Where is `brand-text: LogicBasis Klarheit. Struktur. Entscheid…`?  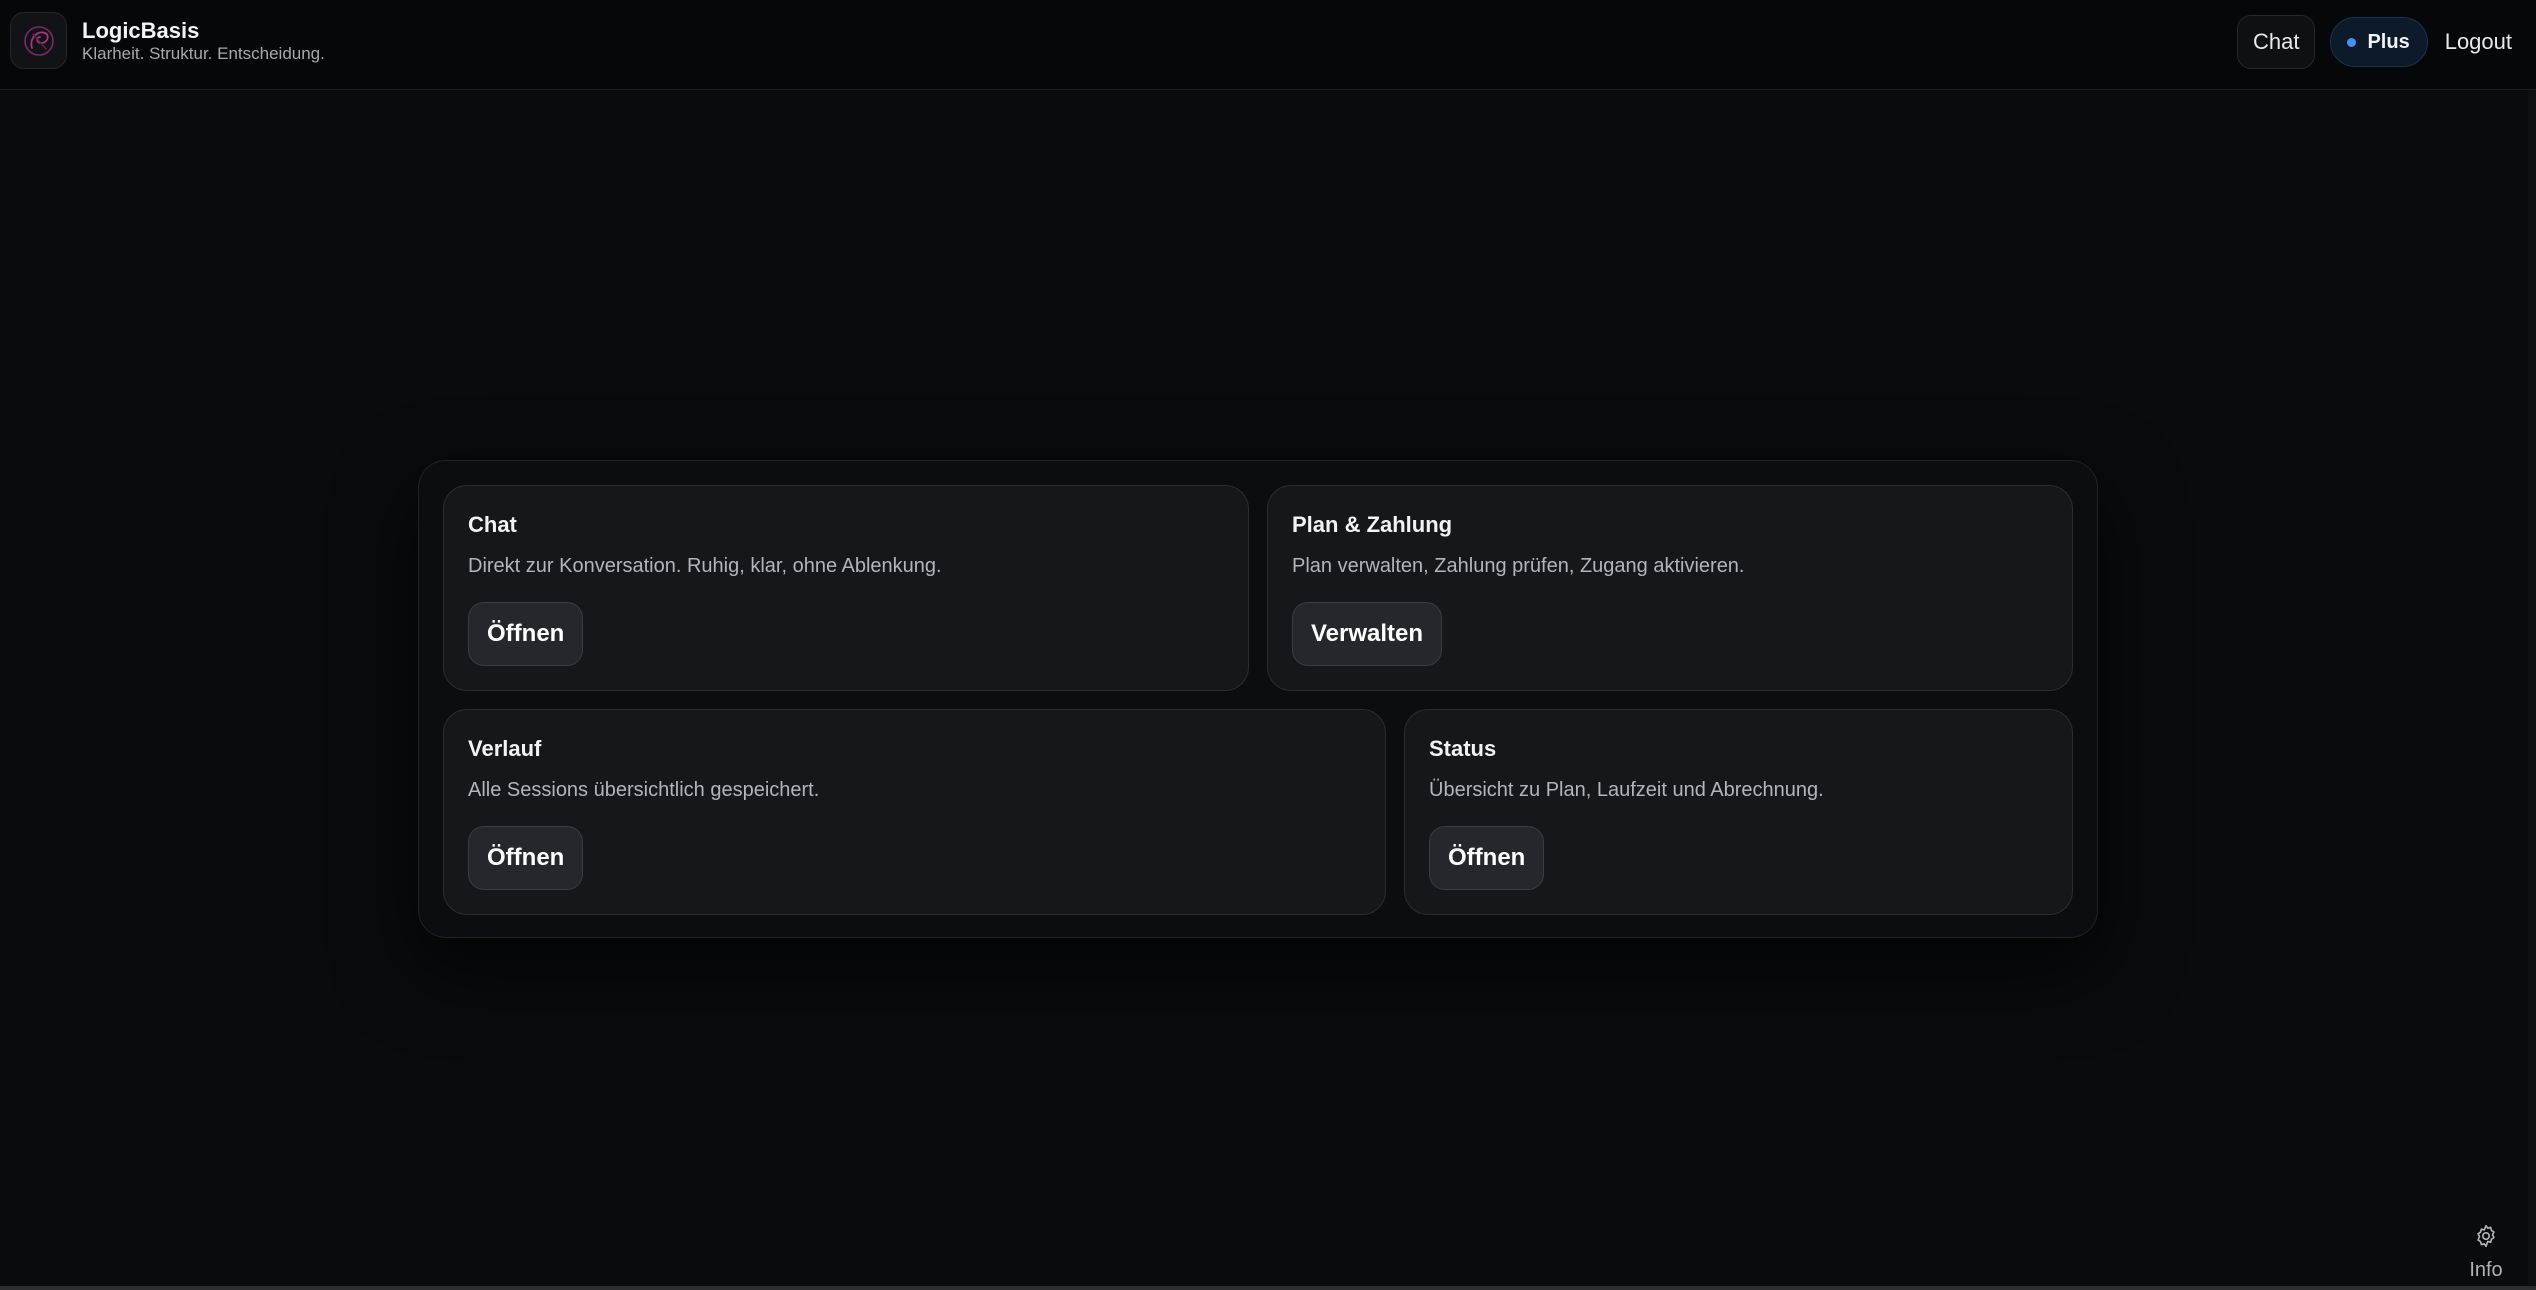 brand-text: LogicBasis Klarheit. Struktur. Entscheid… is located at coordinates (203, 41).